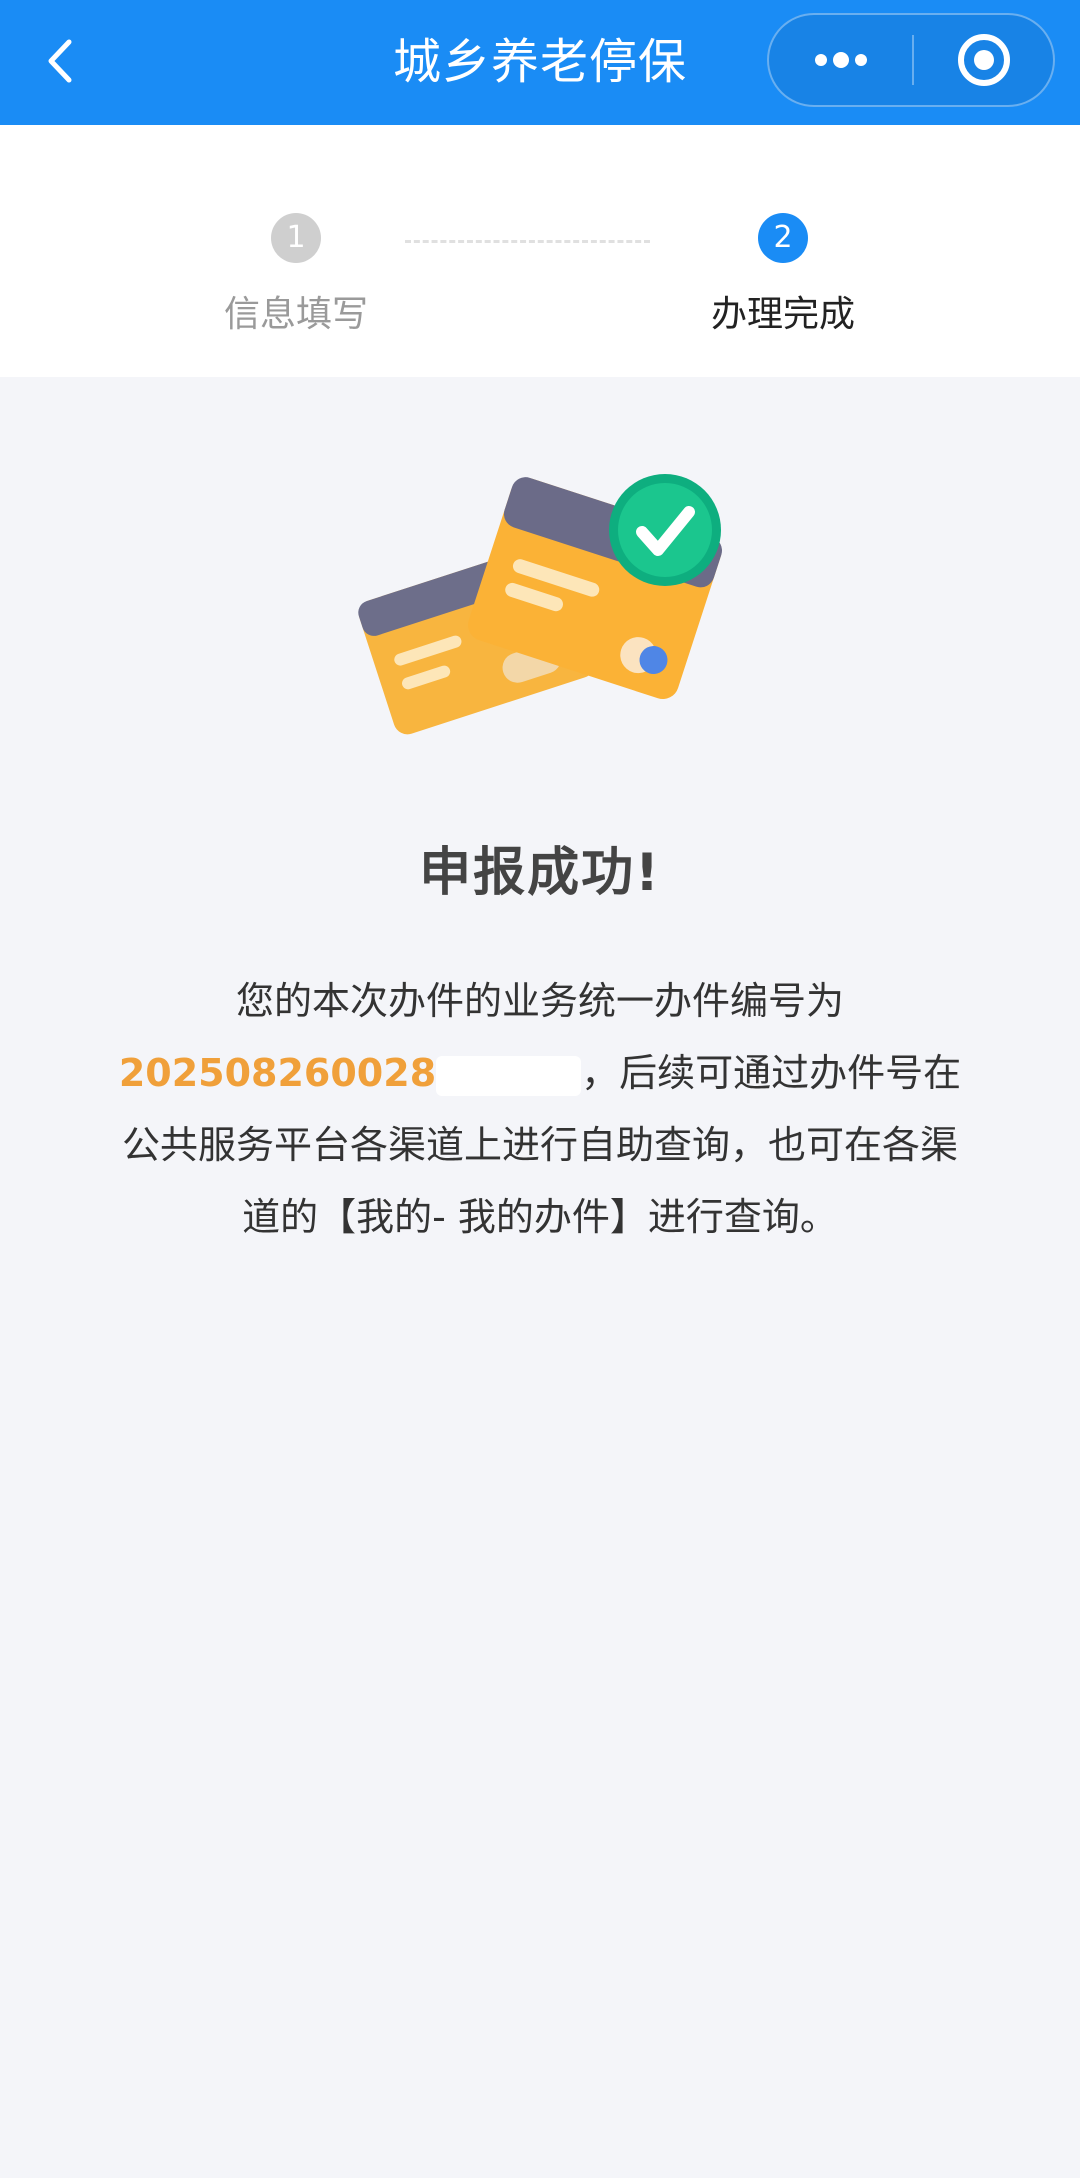 The width and height of the screenshot is (1080, 2178). What do you see at coordinates (540, 62) in the screenshot?
I see `nav-bar: 城乡养老停保` at bounding box center [540, 62].